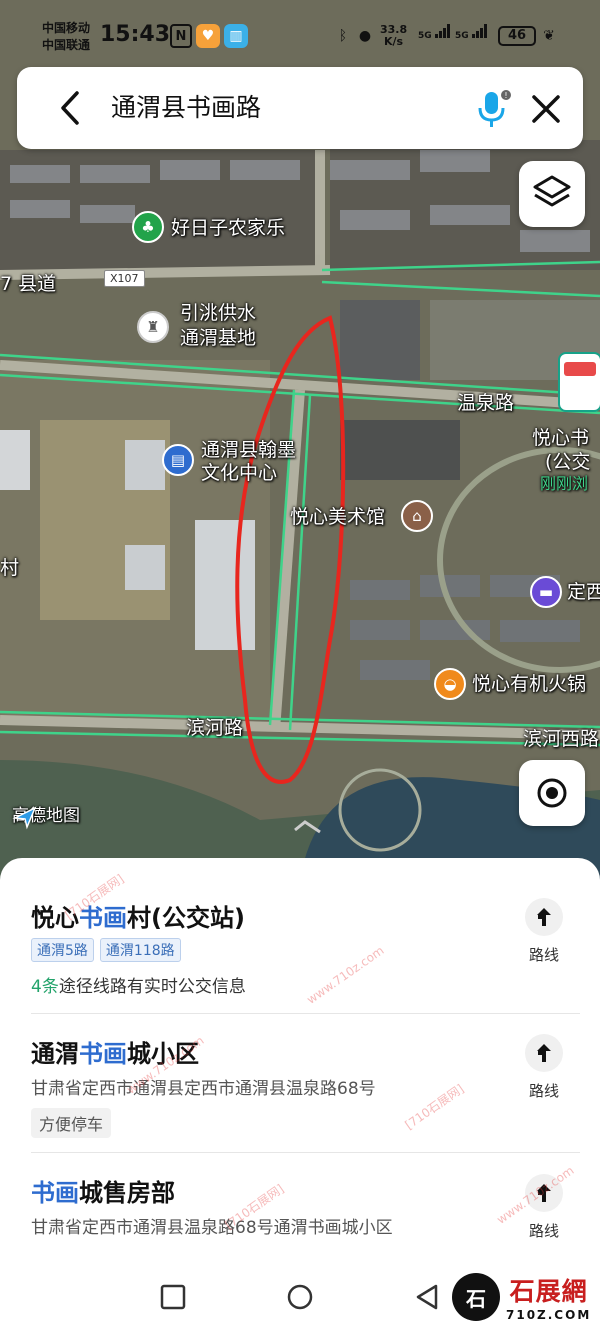 This screenshot has height=1329, width=600. I want to click on carrier-1: 中国移动, so click(66, 28).